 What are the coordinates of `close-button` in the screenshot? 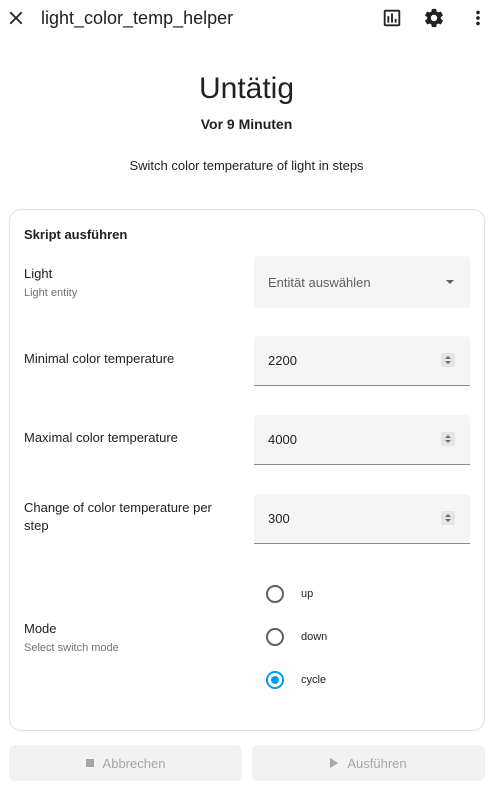 It's located at (16, 18).